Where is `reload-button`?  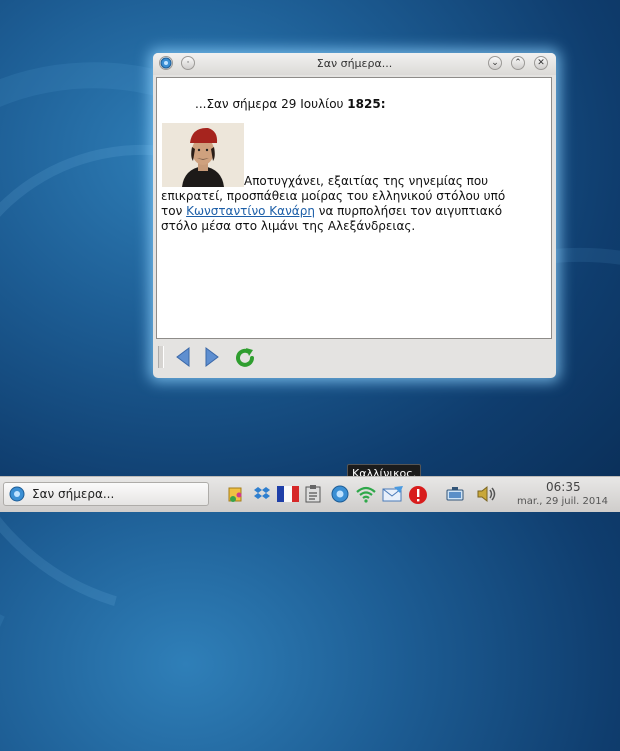
reload-button is located at coordinates (245, 360).